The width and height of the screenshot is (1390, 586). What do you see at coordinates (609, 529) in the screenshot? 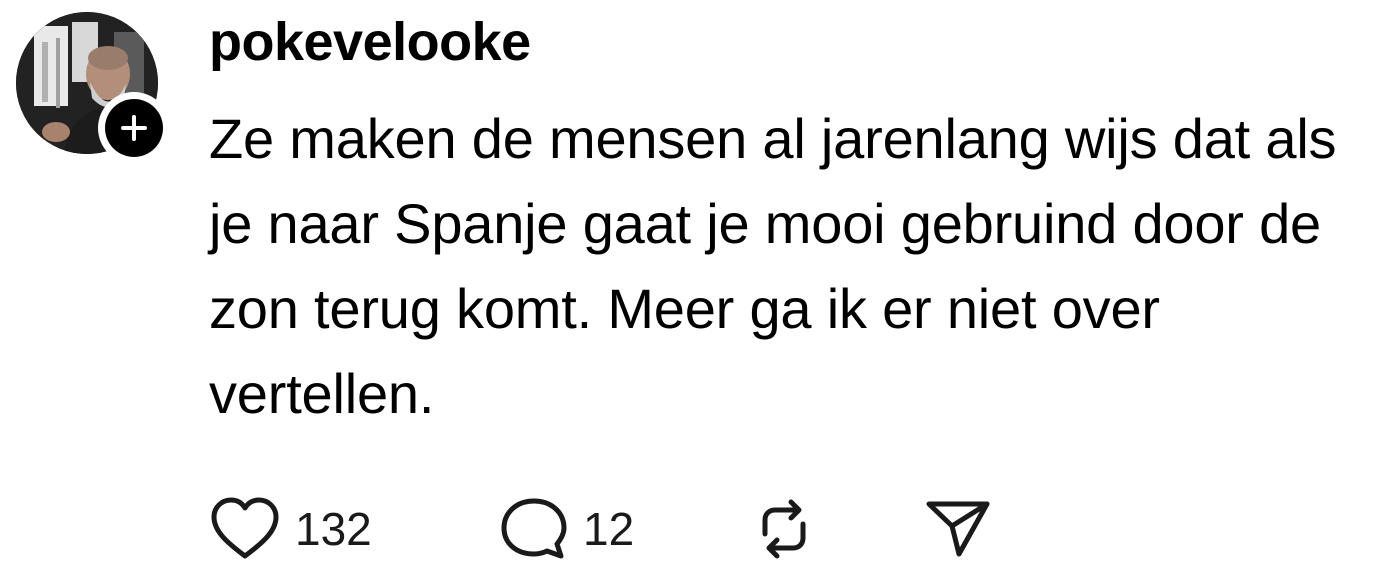
I see `reply-count: 12` at bounding box center [609, 529].